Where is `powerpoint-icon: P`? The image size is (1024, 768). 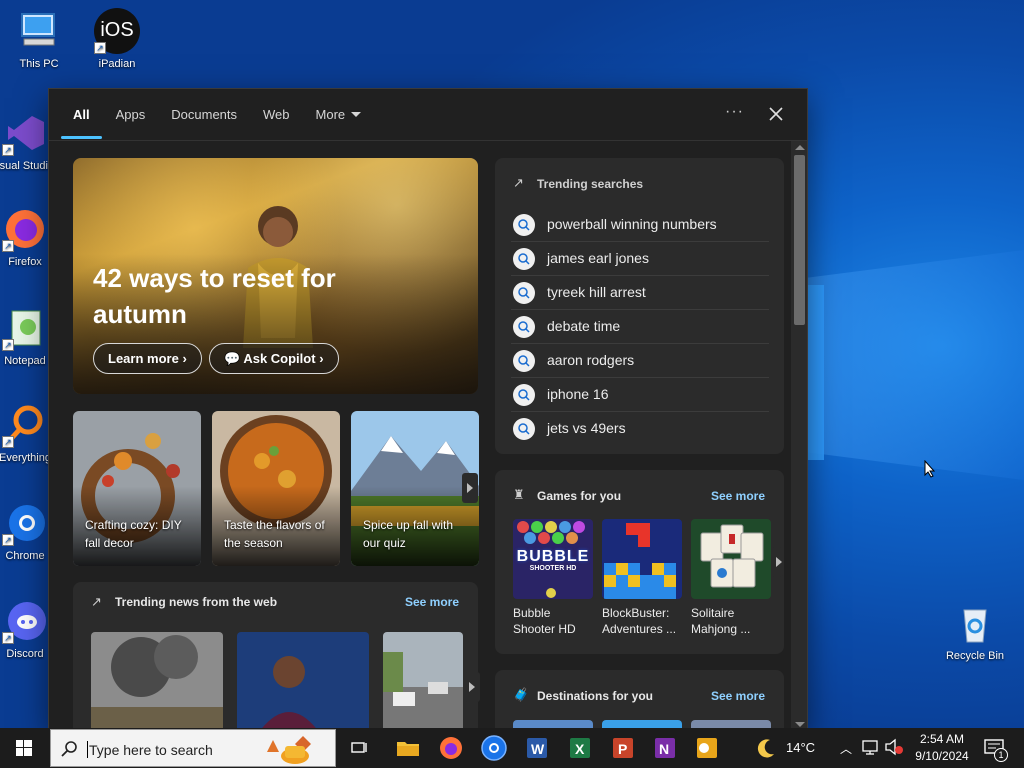
powerpoint-icon: P is located at coordinates (623, 748).